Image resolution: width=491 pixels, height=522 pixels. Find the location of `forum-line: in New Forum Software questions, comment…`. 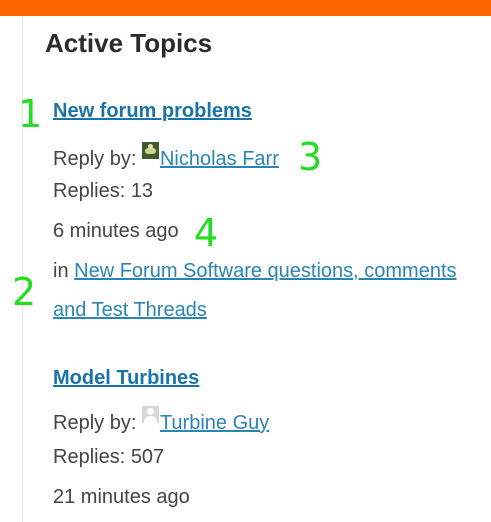

forum-line: in New Forum Software questions, comment… is located at coordinates (255, 271).